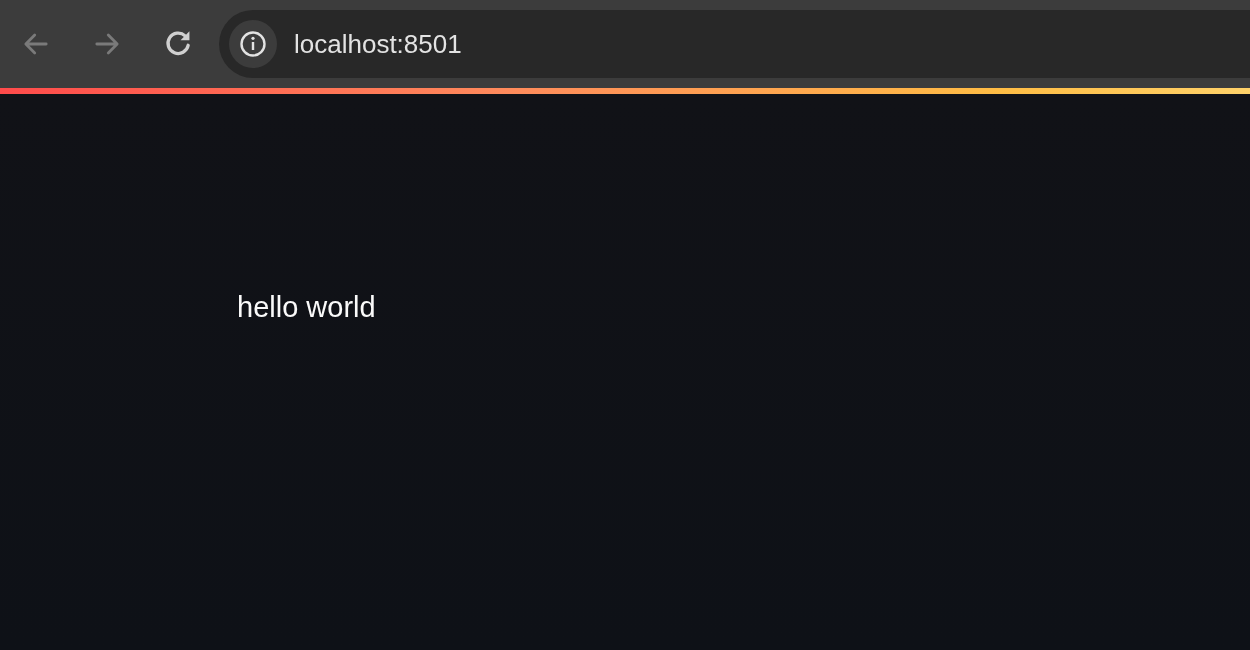 This screenshot has height=650, width=1250. Describe the element at coordinates (378, 44) in the screenshot. I see `url-text: localhost:8501` at that location.